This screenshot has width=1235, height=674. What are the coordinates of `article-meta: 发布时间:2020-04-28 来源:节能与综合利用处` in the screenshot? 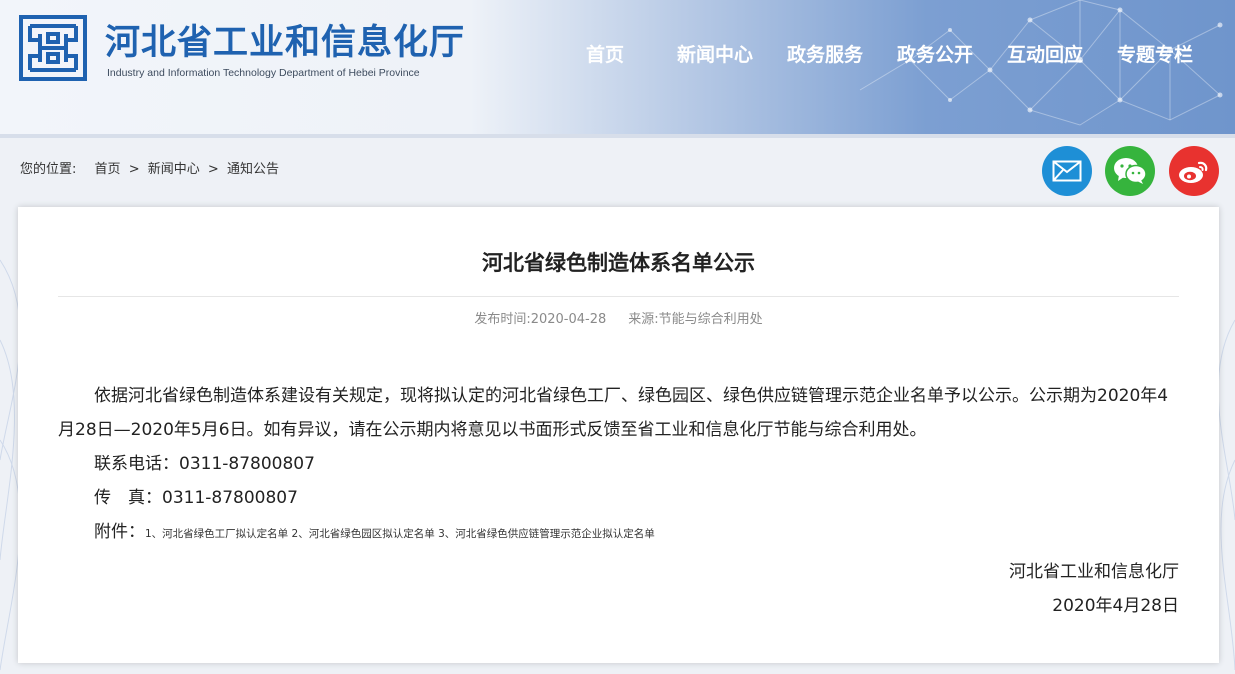 It's located at (618, 317).